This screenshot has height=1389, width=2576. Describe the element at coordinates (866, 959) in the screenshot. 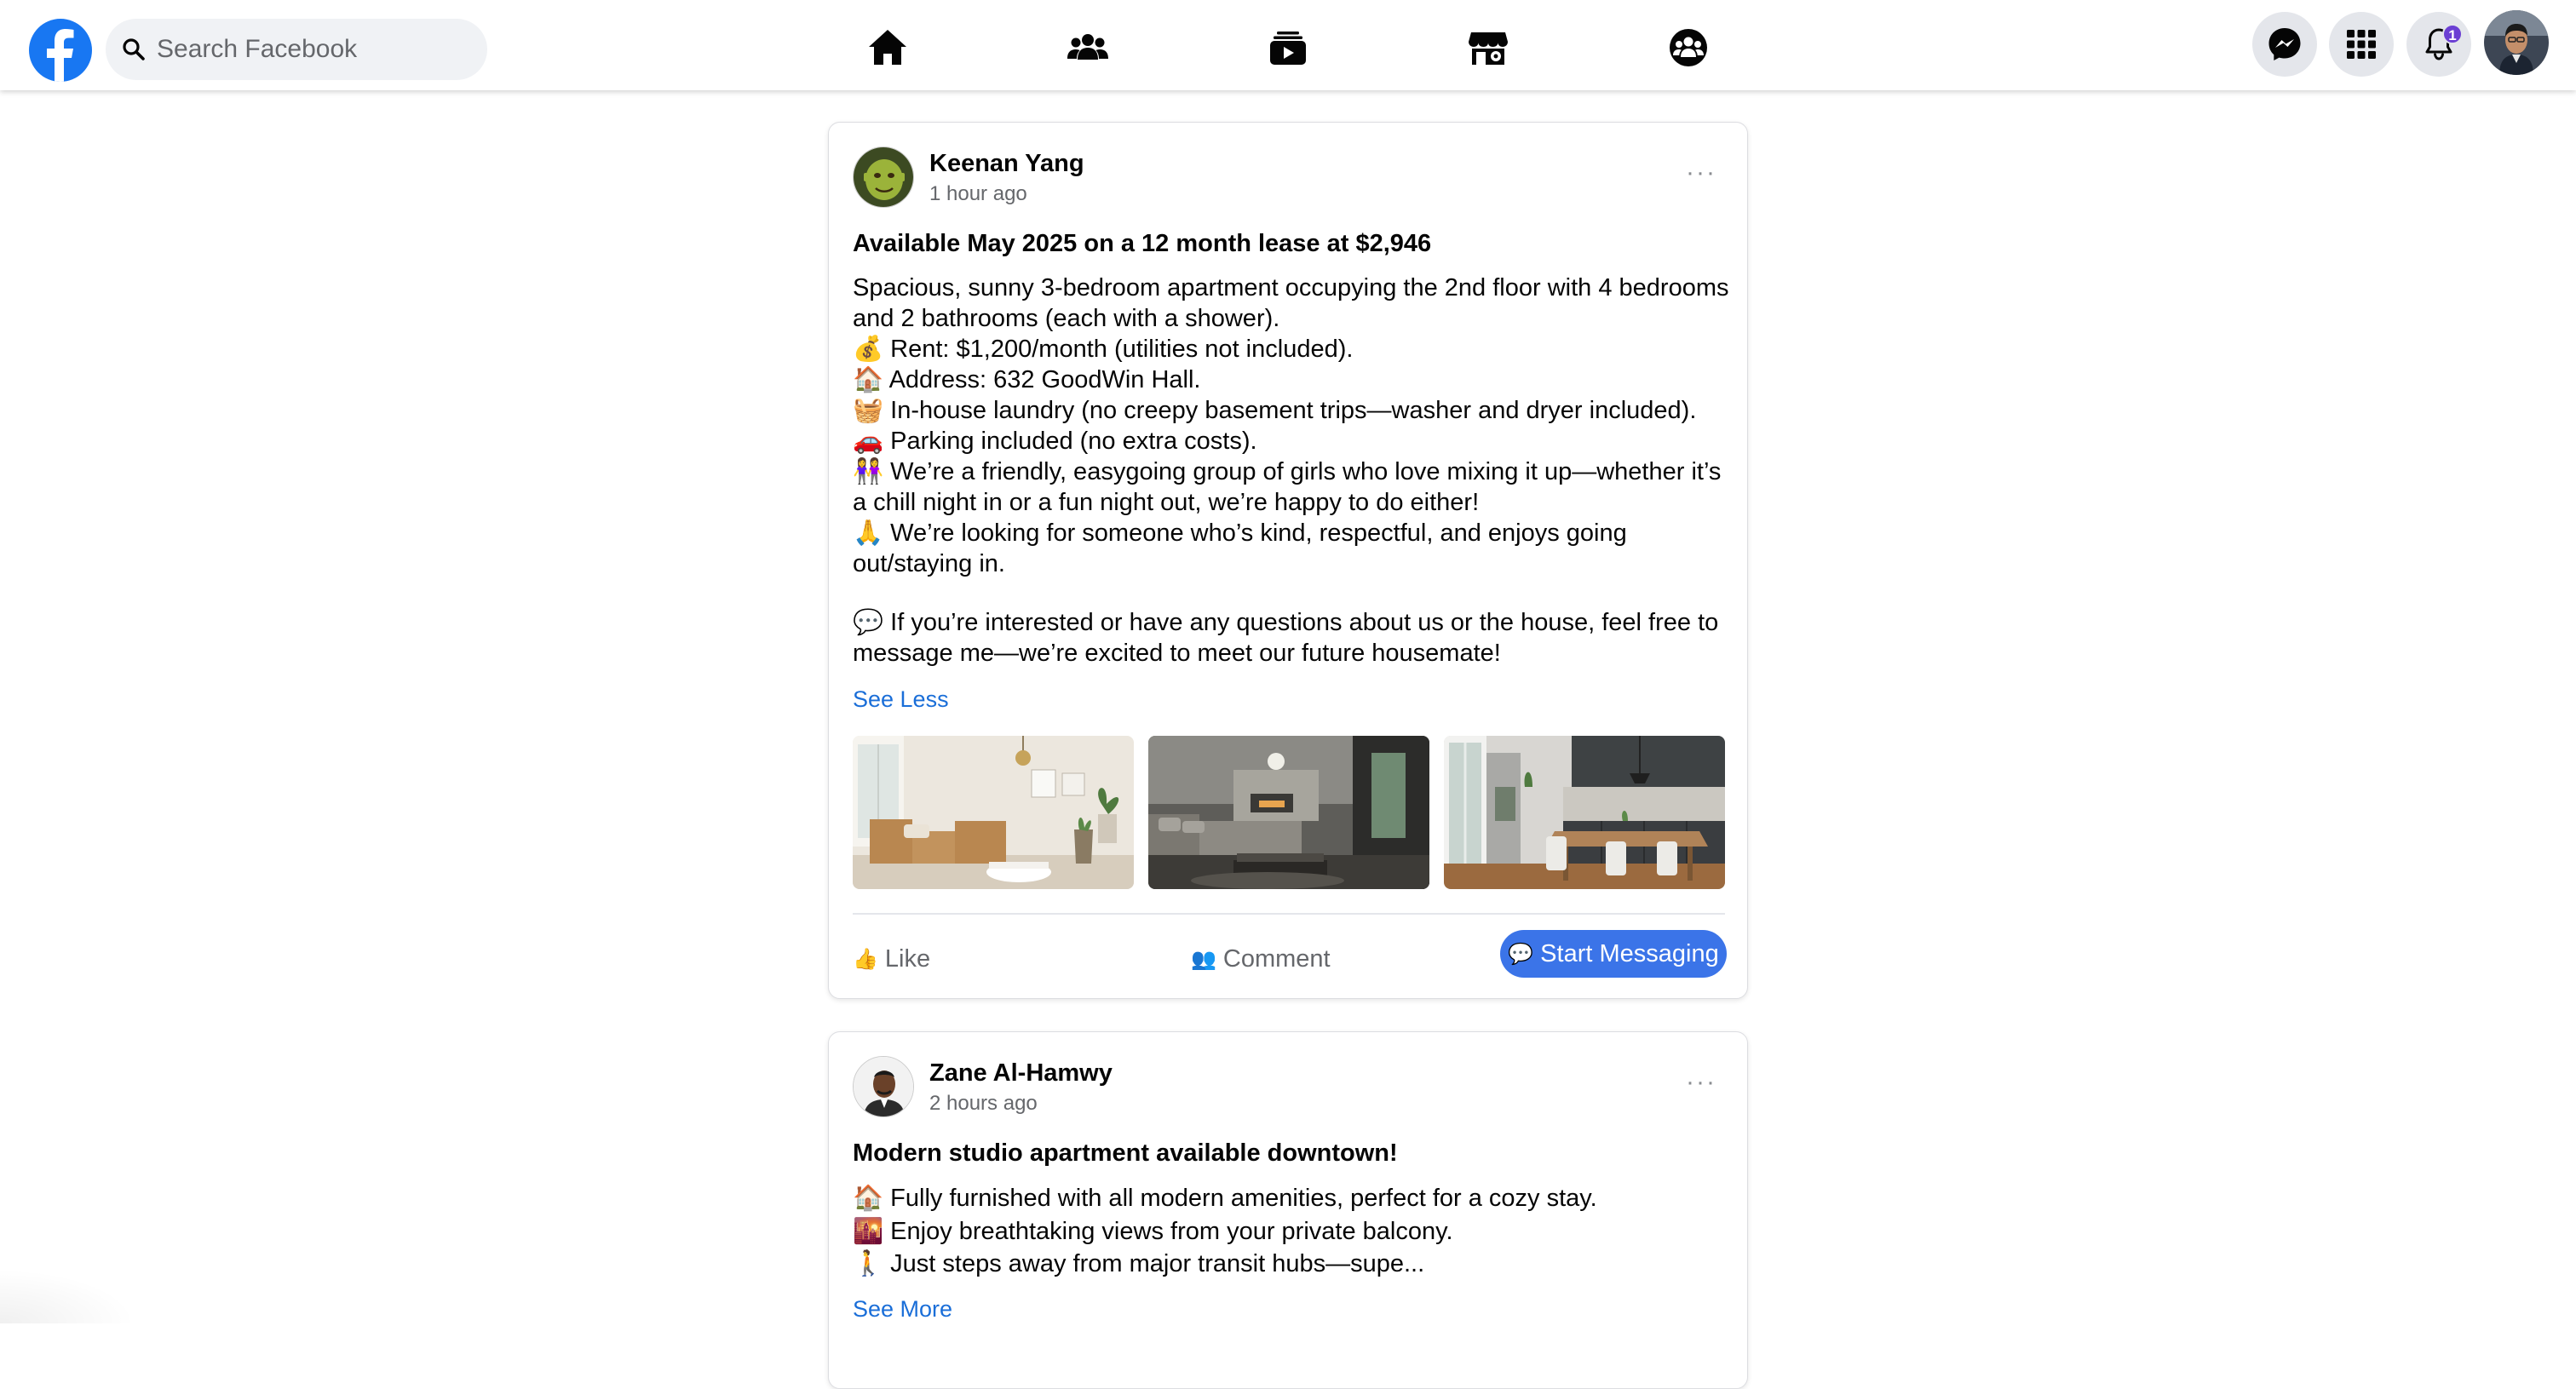

I see `like-icon: 👍` at that location.